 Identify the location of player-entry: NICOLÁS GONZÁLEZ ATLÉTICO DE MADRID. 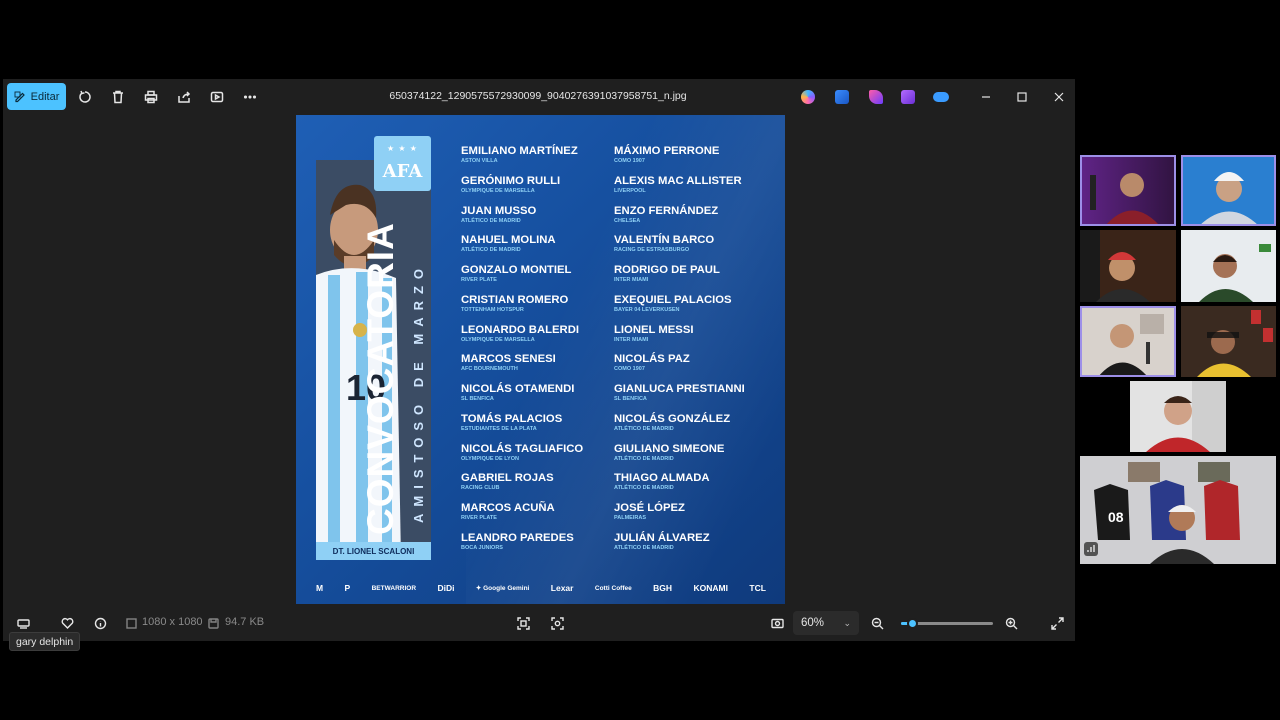
(694, 428).